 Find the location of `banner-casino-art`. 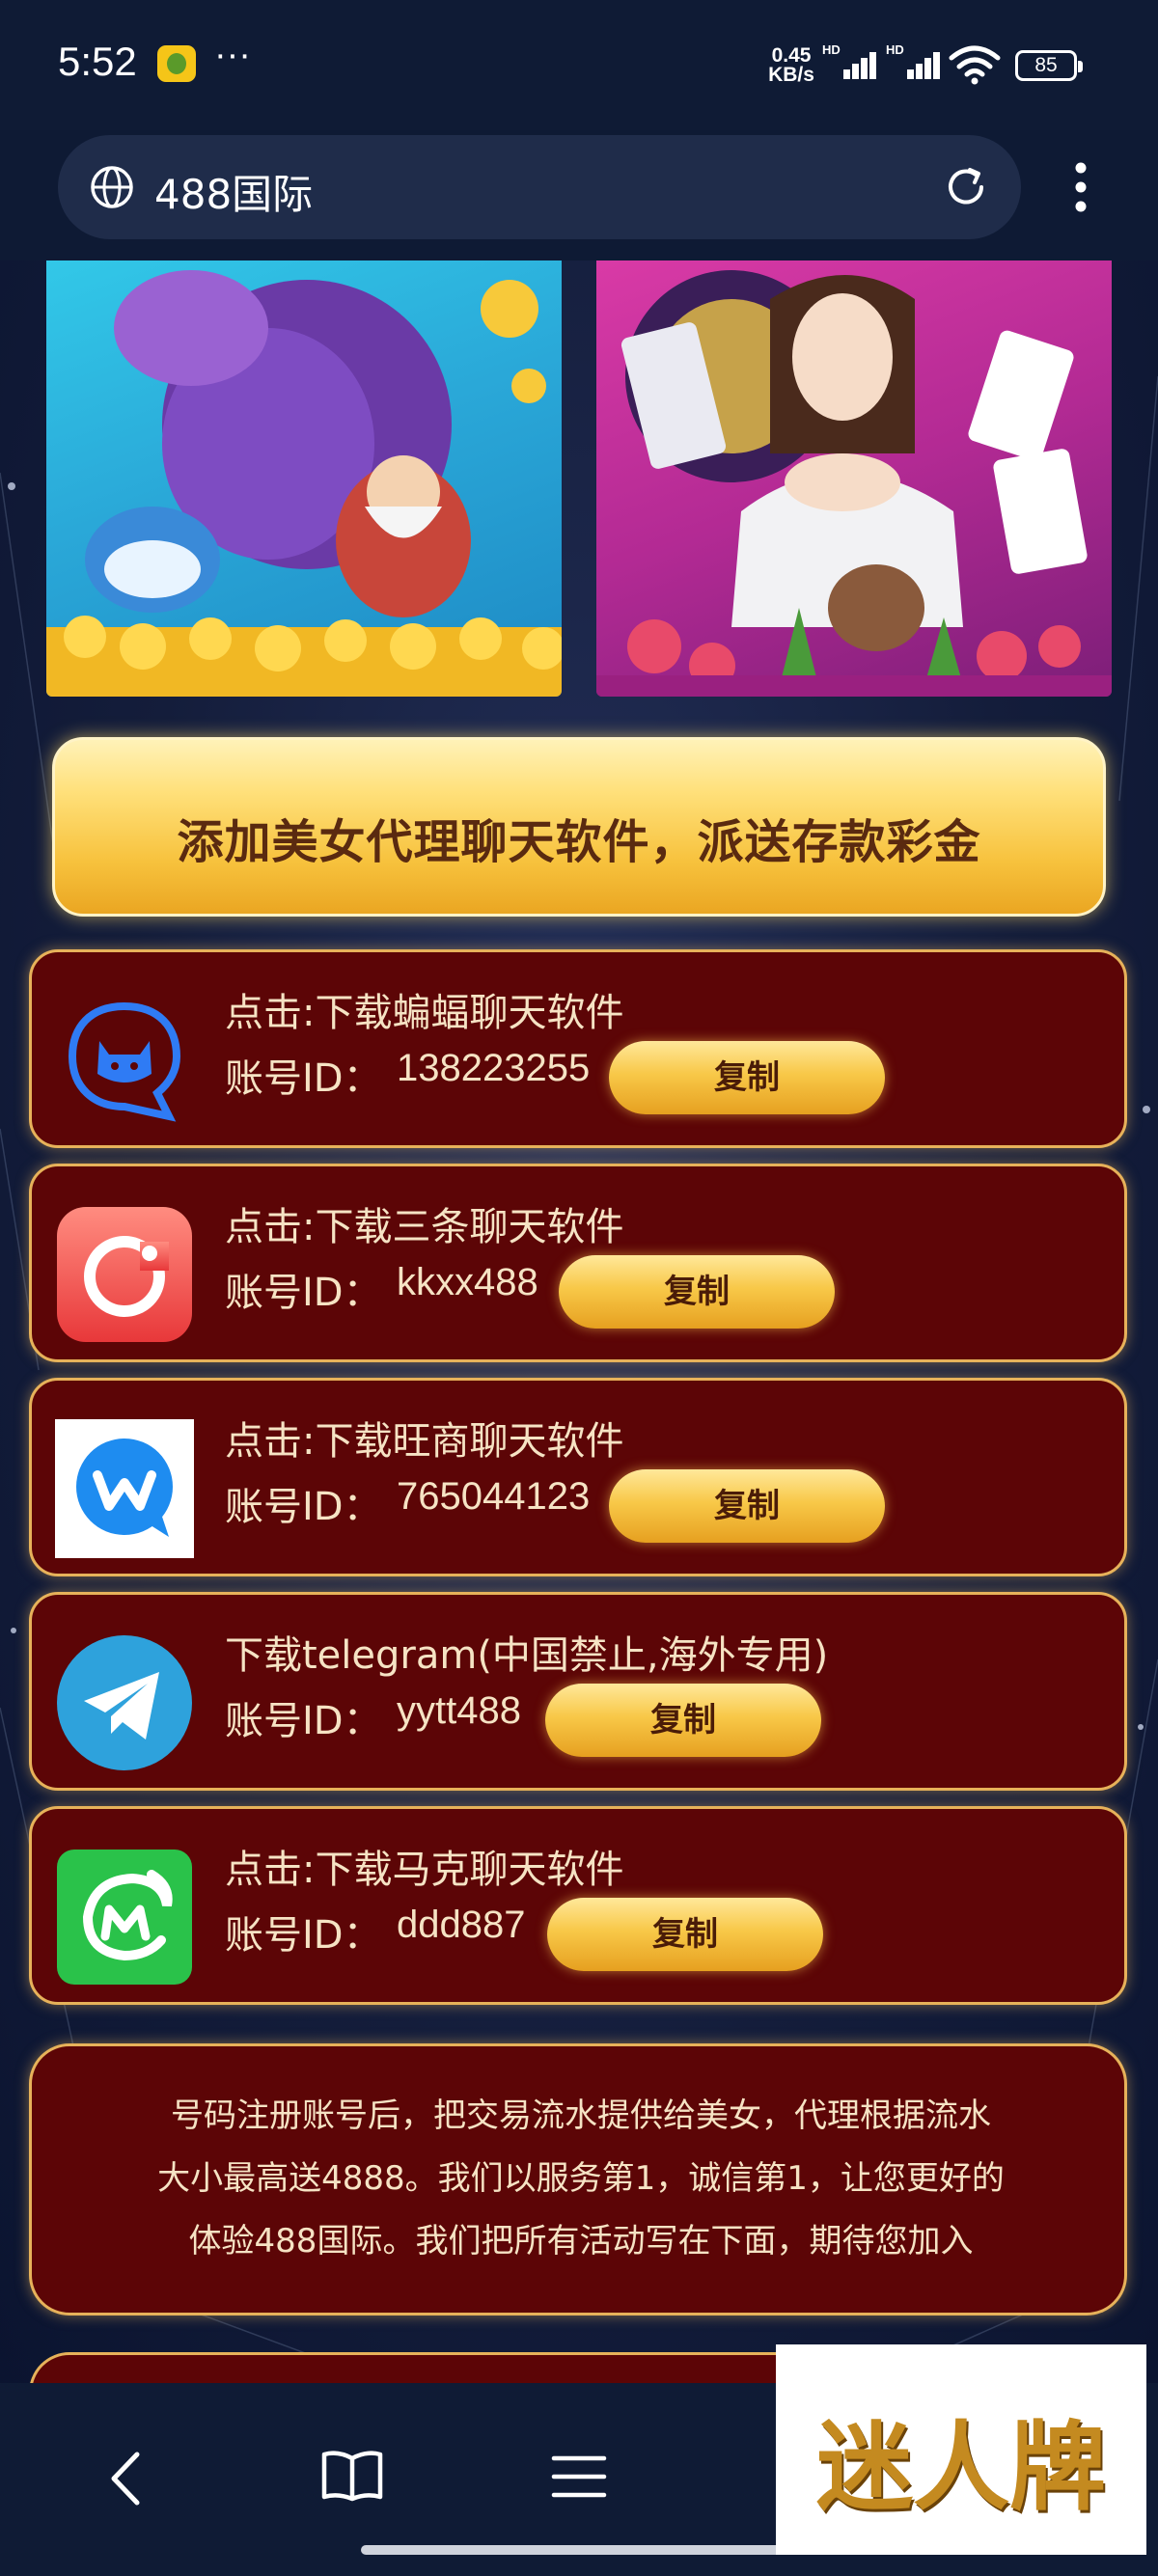

banner-casino-art is located at coordinates (854, 484).